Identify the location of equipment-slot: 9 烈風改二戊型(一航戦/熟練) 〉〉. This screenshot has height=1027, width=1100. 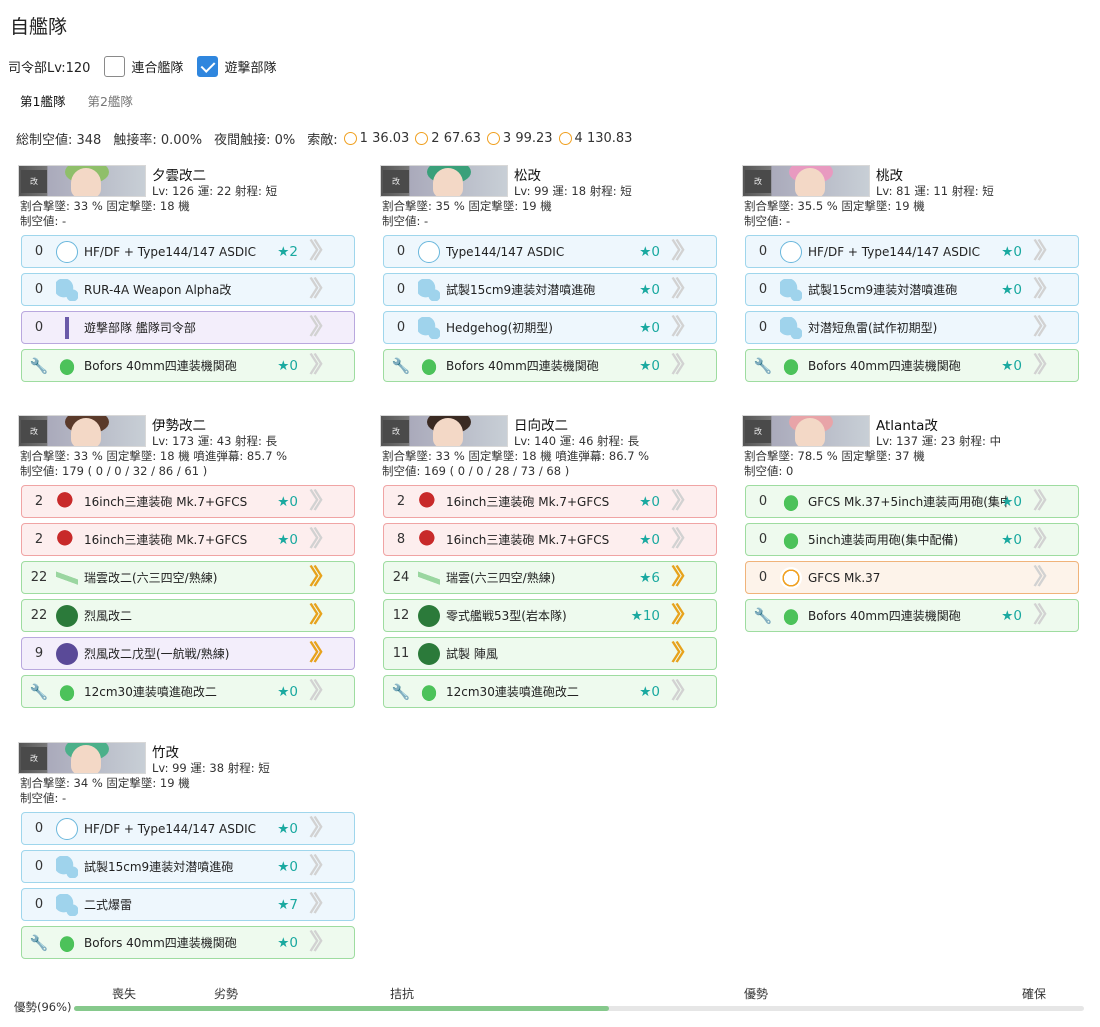
(188, 653).